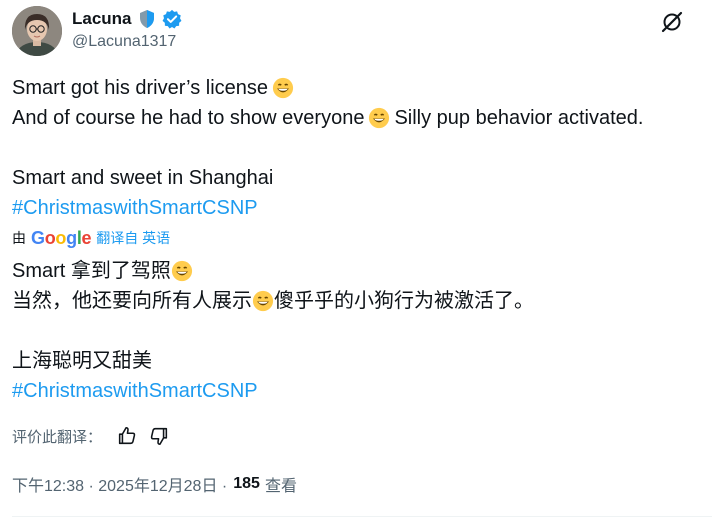  What do you see at coordinates (328, 208) in the screenshot?
I see `post-line: #ChristmaswithSmartCSNP` at bounding box center [328, 208].